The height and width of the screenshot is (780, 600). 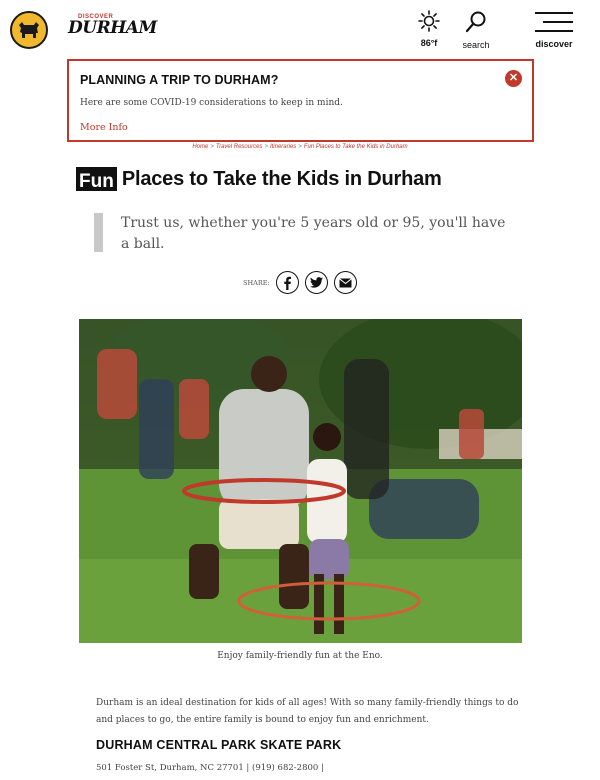 I want to click on hamburger-menu-icon, so click(x=554, y=22).